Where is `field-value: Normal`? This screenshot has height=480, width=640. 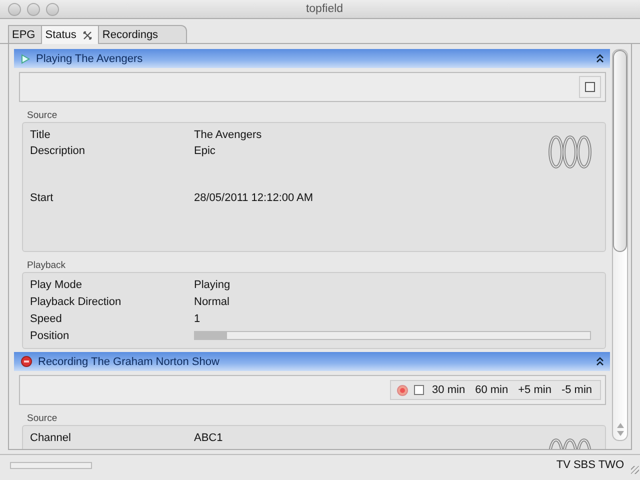 field-value: Normal is located at coordinates (212, 302).